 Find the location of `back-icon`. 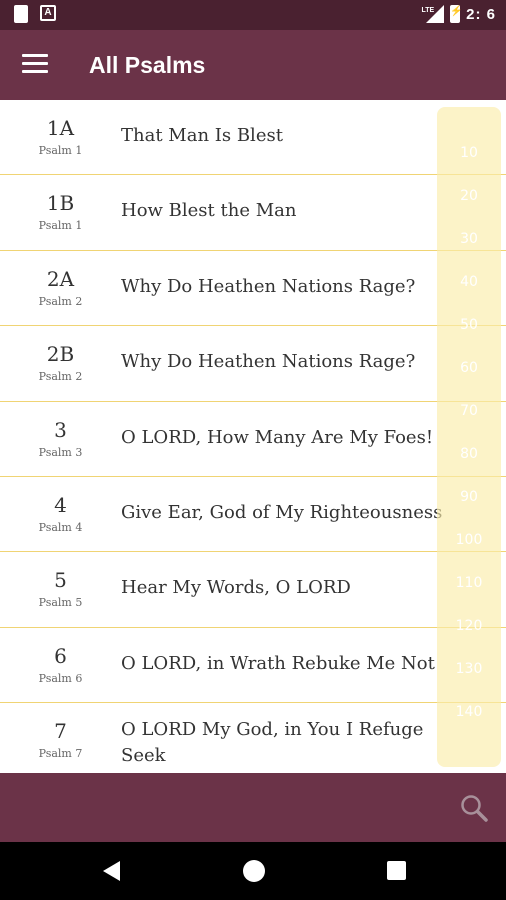

back-icon is located at coordinates (111, 871).